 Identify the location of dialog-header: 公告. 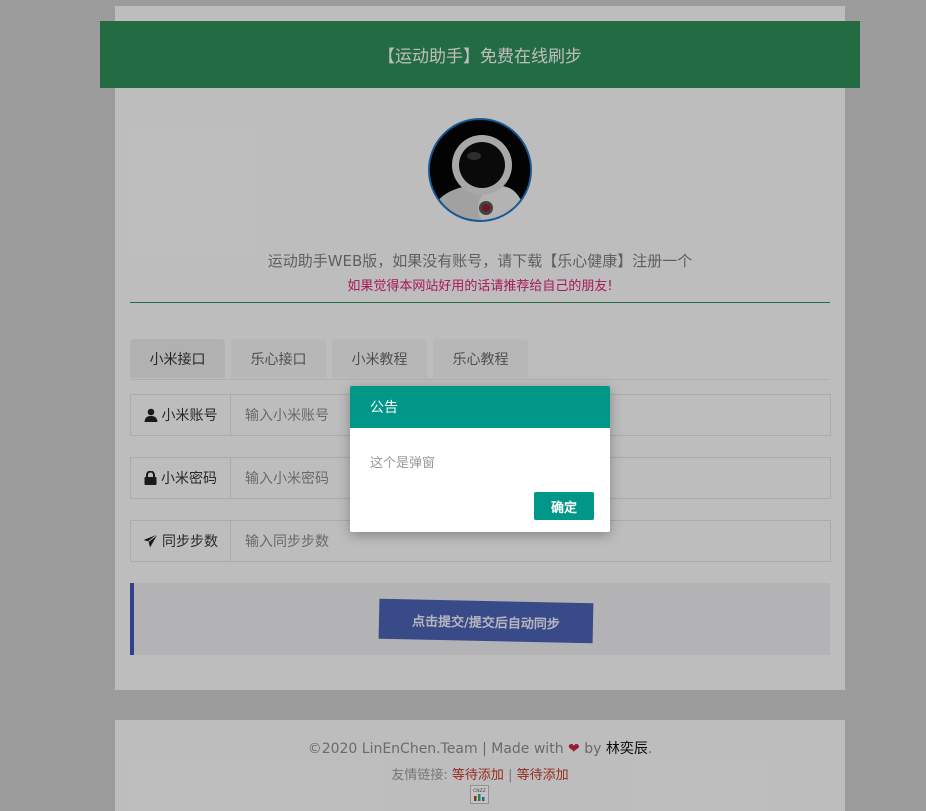
(480, 407).